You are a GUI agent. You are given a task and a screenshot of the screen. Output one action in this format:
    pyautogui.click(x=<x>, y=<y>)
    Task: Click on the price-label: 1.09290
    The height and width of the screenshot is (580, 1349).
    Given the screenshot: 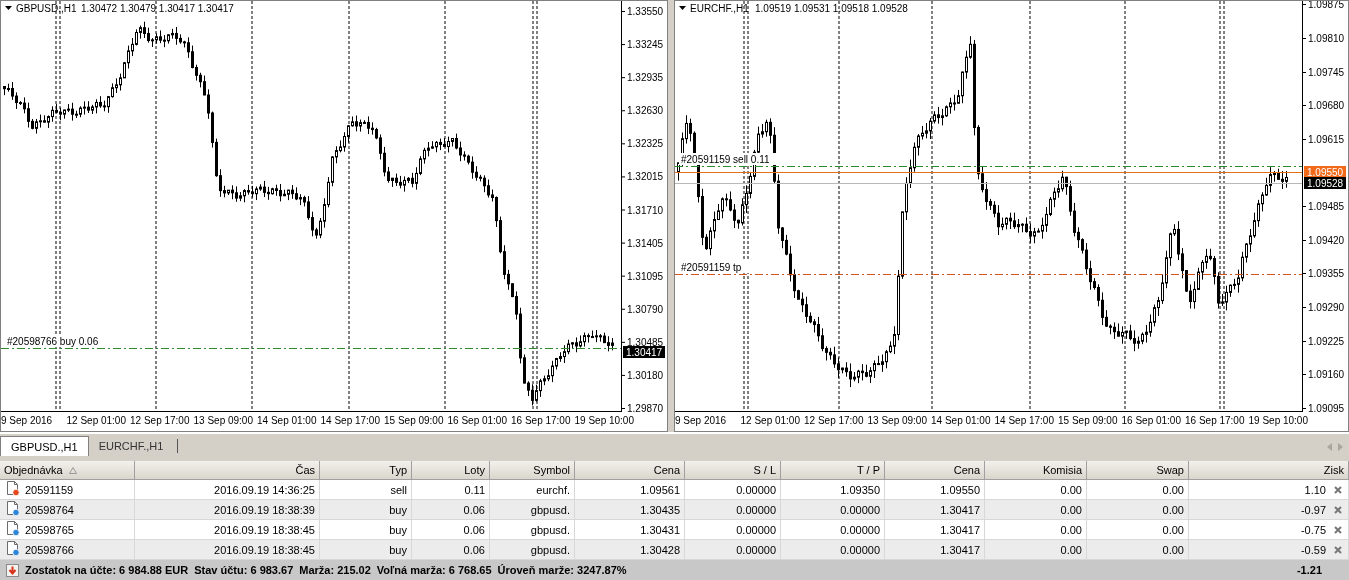 What is the action you would take?
    pyautogui.click(x=1326, y=307)
    